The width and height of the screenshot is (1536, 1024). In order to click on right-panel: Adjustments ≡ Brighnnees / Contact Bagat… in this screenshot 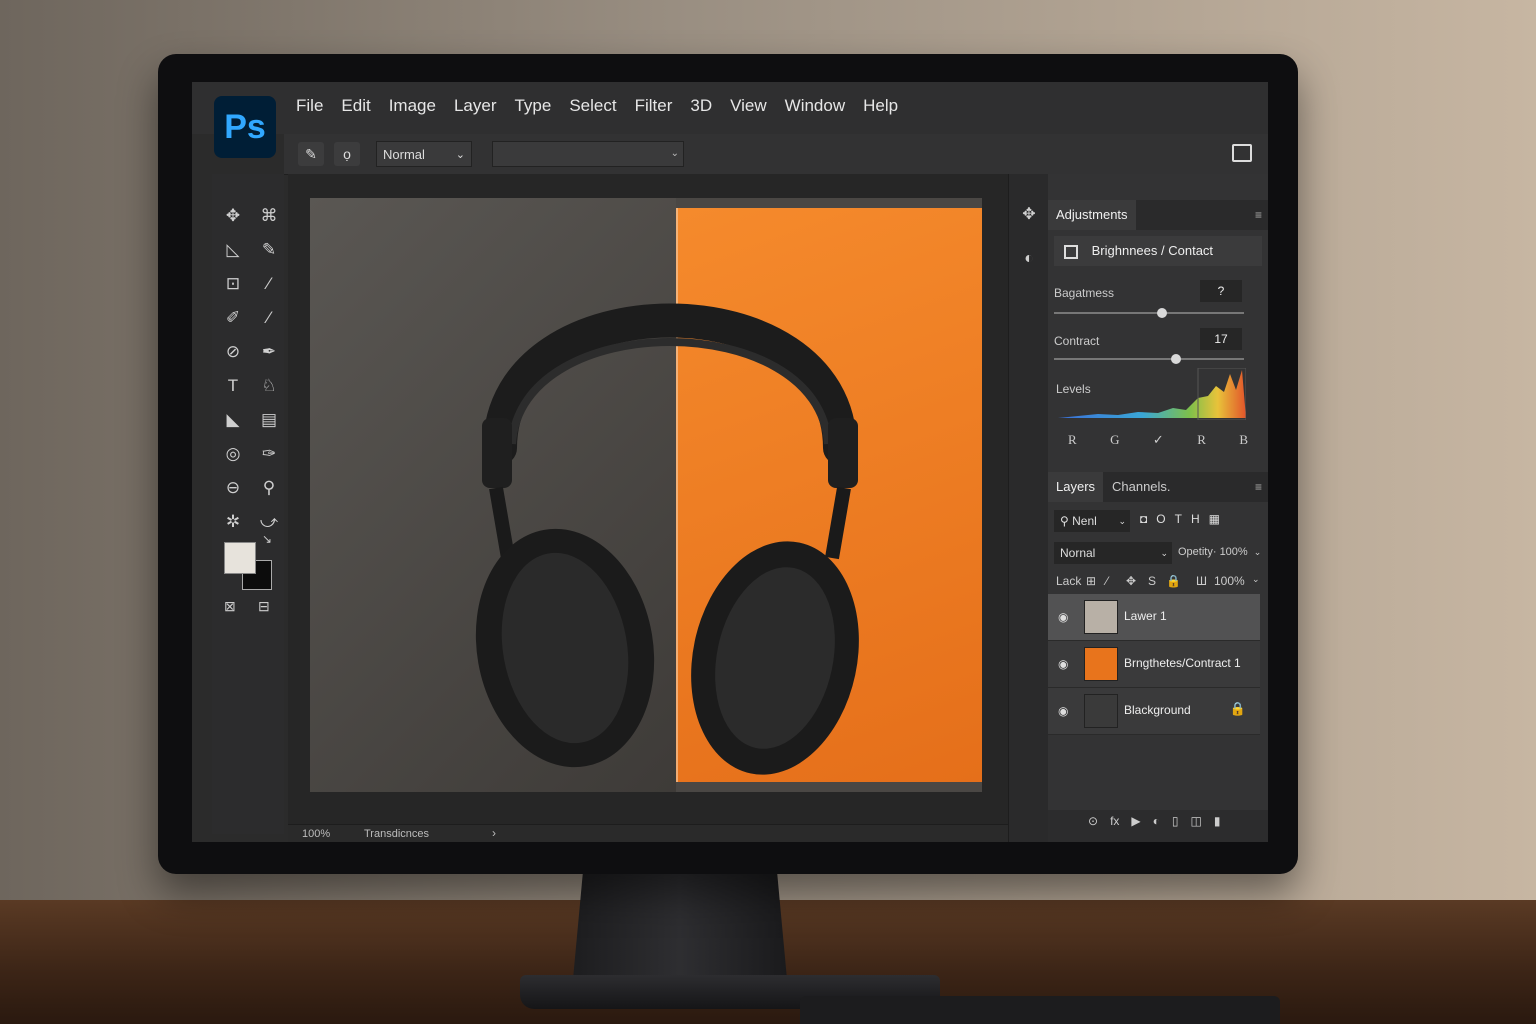, I will do `click(1158, 508)`.